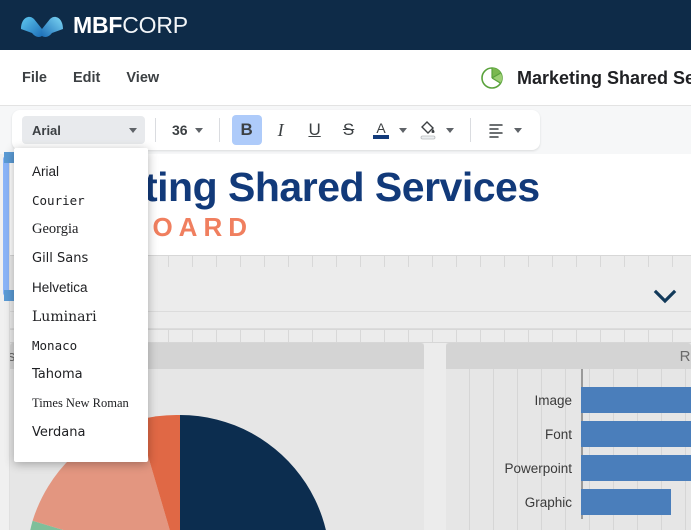 The image size is (691, 530). Describe the element at coordinates (81, 374) in the screenshot. I see `font-option-tahoma: Tahoma` at that location.